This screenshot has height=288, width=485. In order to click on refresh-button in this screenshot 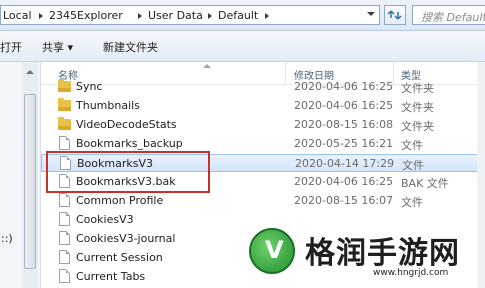, I will do `click(395, 15)`.